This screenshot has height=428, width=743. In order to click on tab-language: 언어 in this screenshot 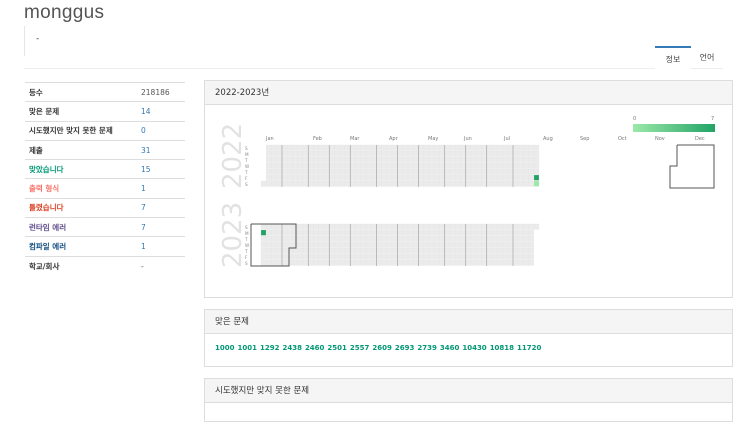, I will do `click(707, 57)`.